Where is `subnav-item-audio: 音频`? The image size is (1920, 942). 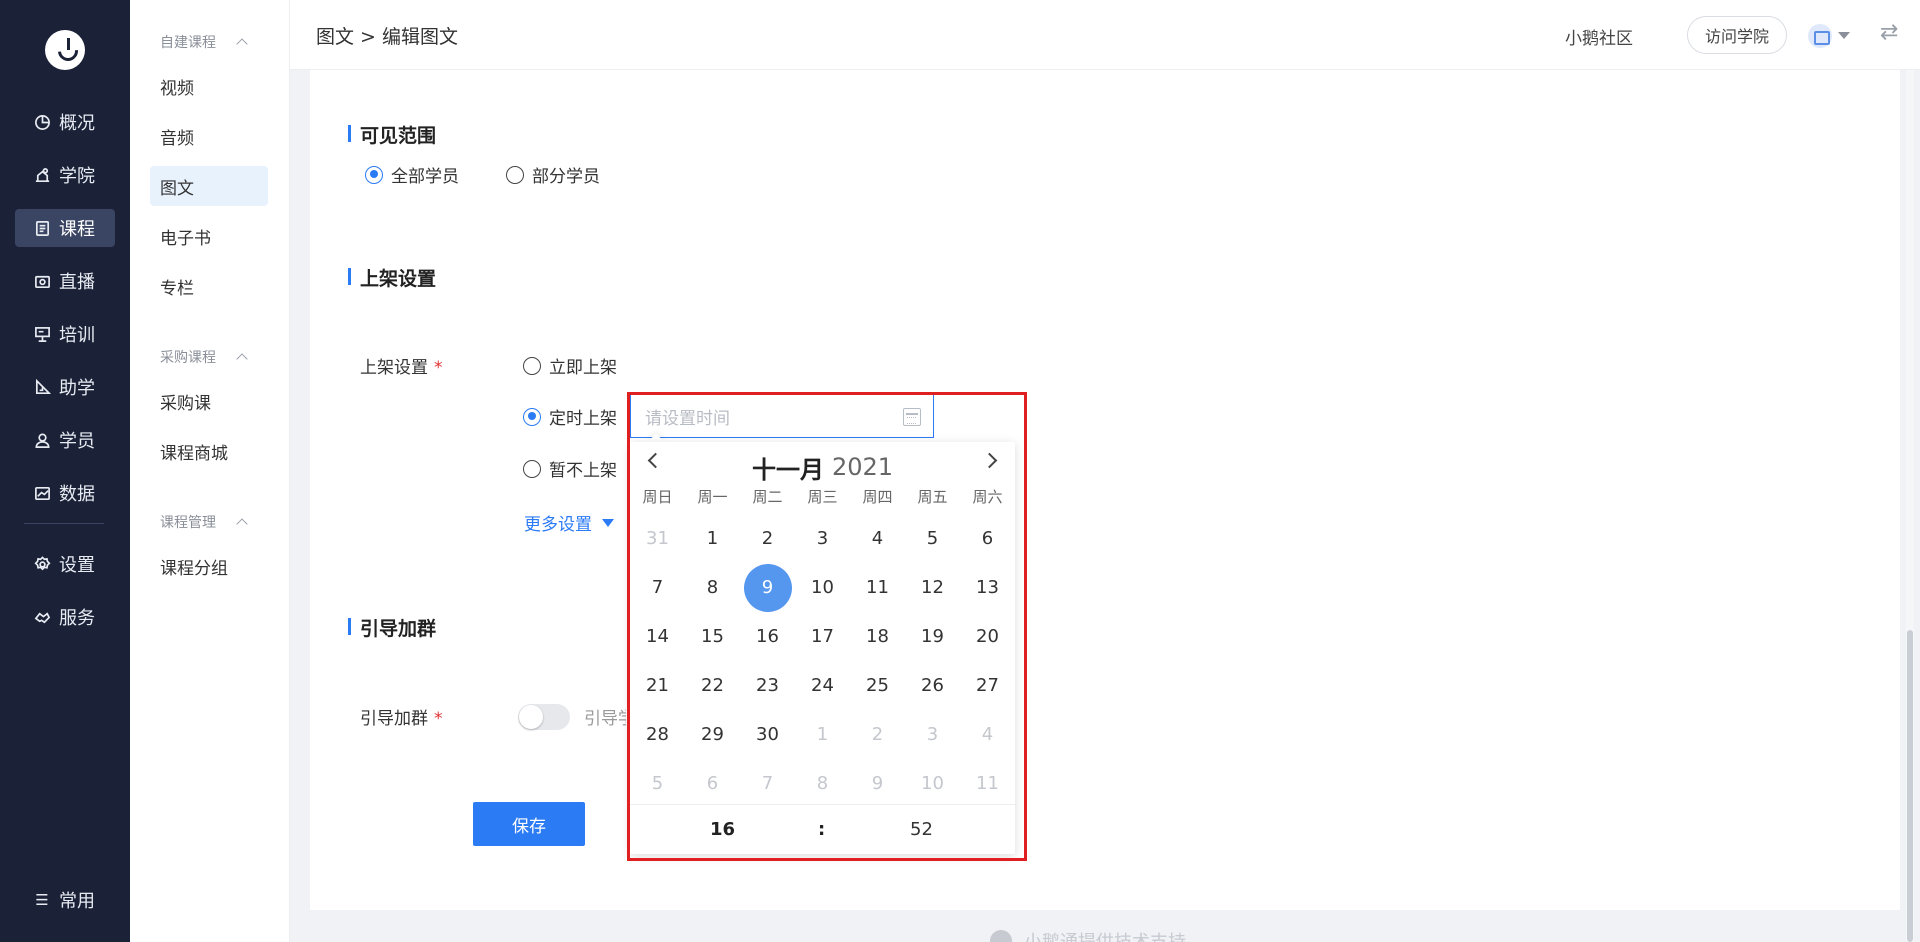
subnav-item-audio: 音频 is located at coordinates (209, 136).